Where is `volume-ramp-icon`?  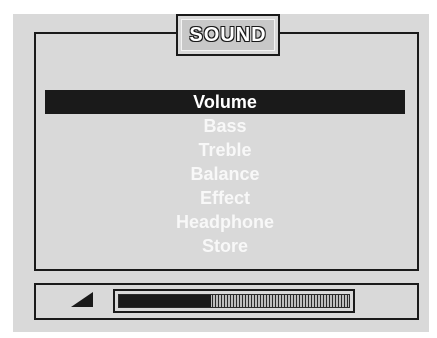 volume-ramp-icon is located at coordinates (82, 299).